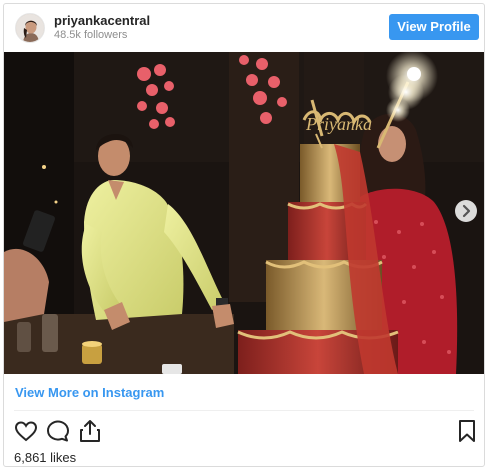  Describe the element at coordinates (91, 35) in the screenshot. I see `follower-count: 48.5k followers` at that location.